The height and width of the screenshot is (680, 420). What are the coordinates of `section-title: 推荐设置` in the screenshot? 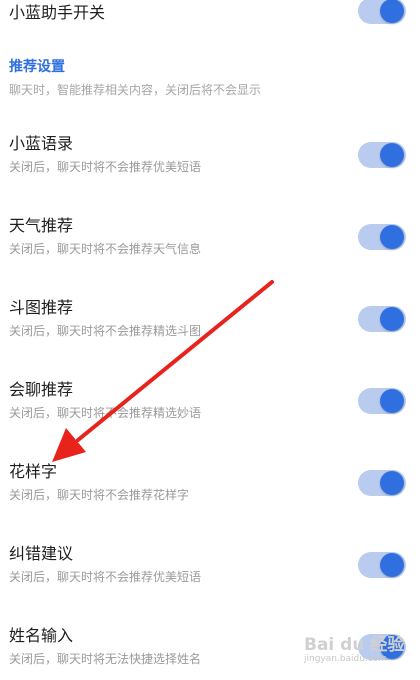 It's located at (37, 67).